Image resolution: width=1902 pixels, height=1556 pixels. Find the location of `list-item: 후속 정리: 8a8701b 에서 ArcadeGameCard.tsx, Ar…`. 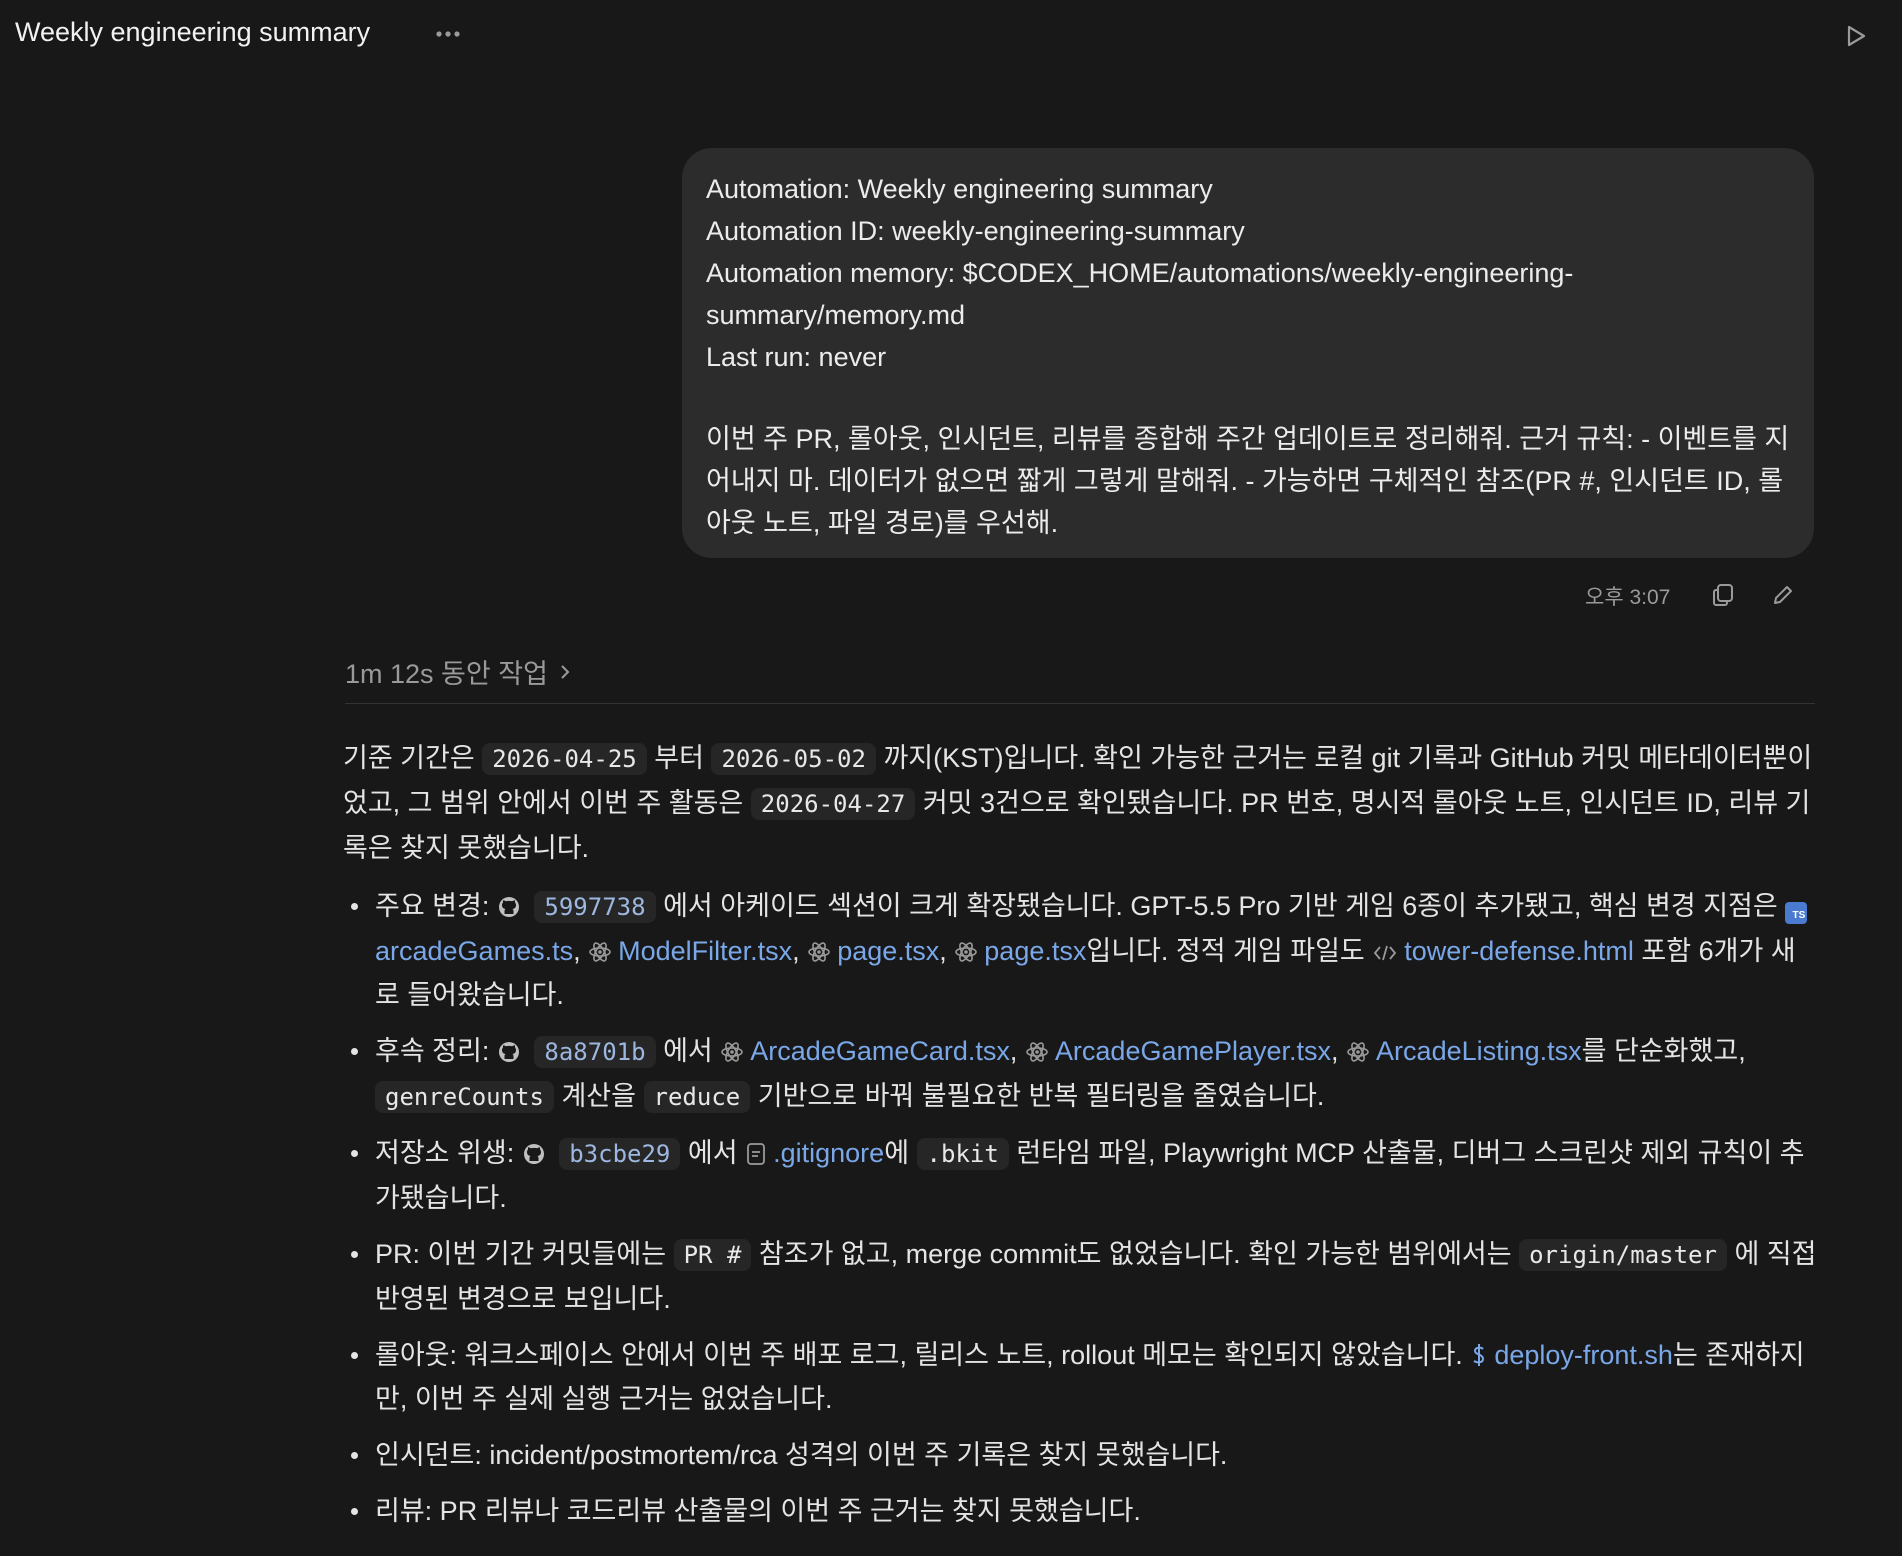

list-item: 후속 정리: 8a8701b 에서 ArcadeGameCard.tsx, Ar… is located at coordinates (1085, 1074).